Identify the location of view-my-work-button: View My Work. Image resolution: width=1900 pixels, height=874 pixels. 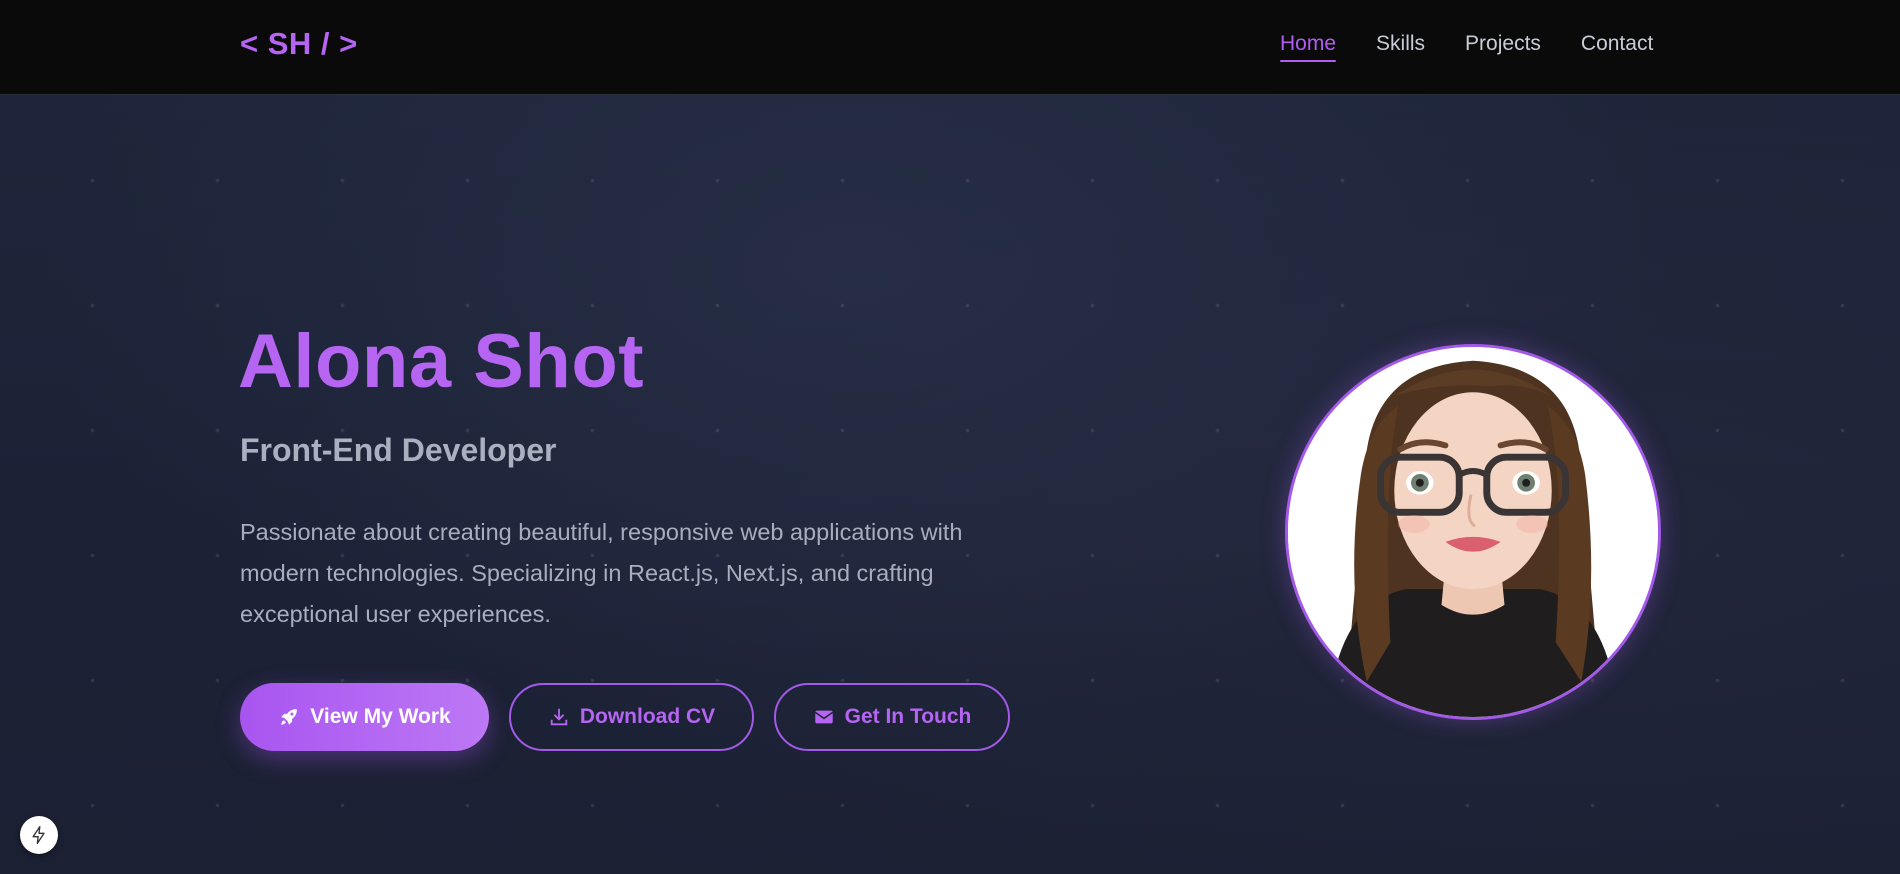
(364, 717).